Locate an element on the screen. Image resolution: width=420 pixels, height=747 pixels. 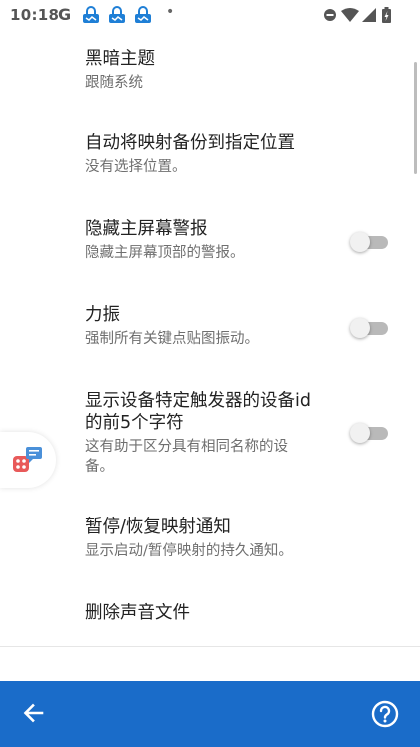
bottom-app-bar is located at coordinates (210, 714).